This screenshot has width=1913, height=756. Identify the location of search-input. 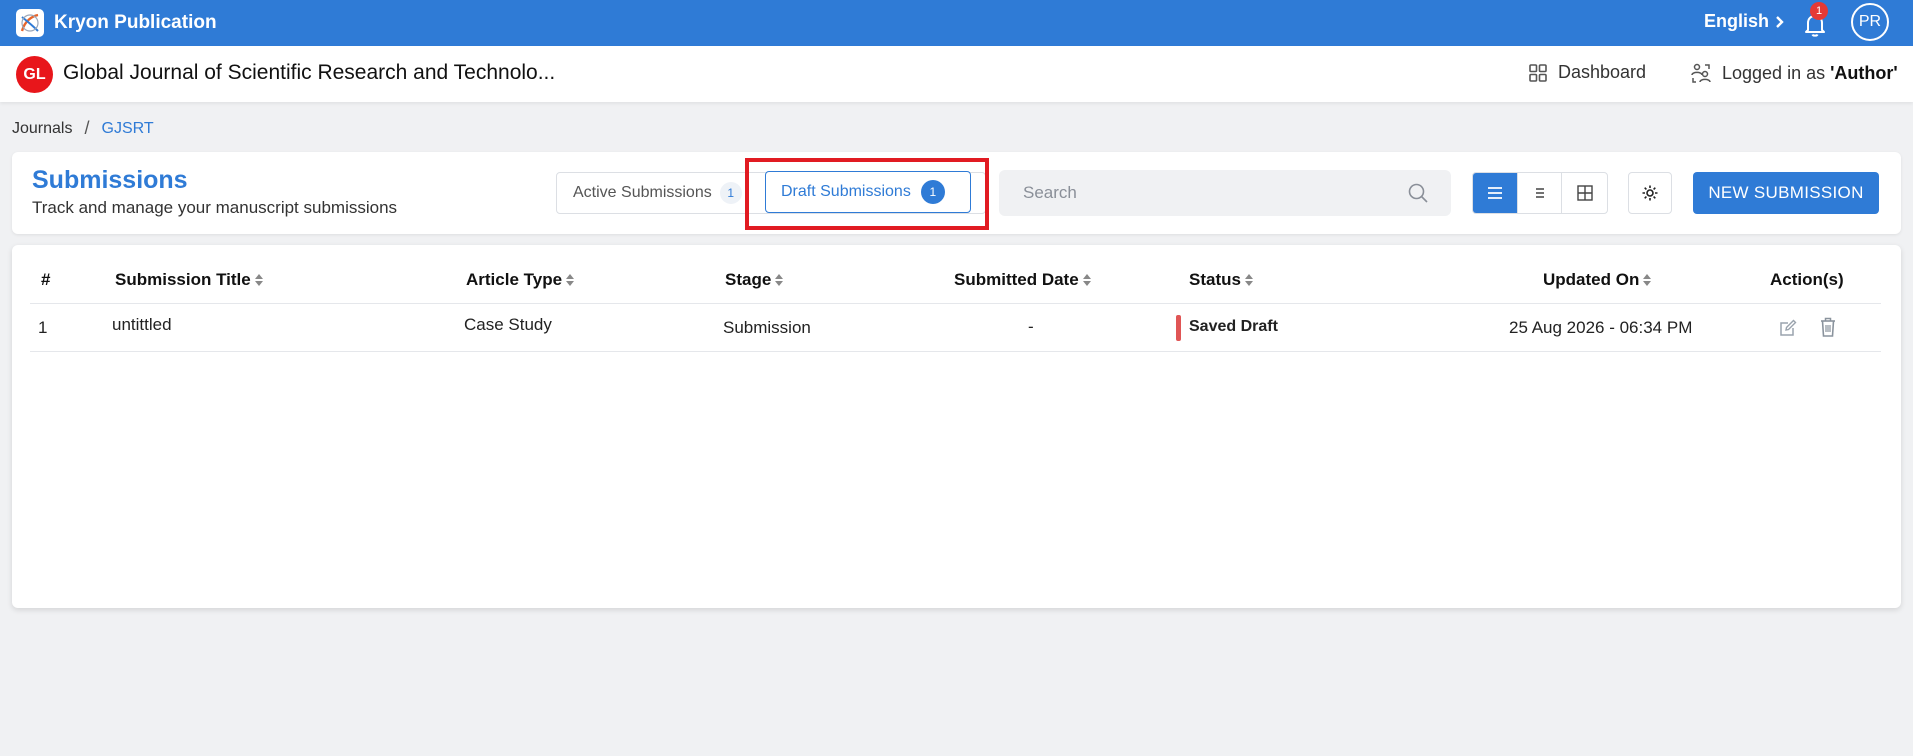
(1194, 193).